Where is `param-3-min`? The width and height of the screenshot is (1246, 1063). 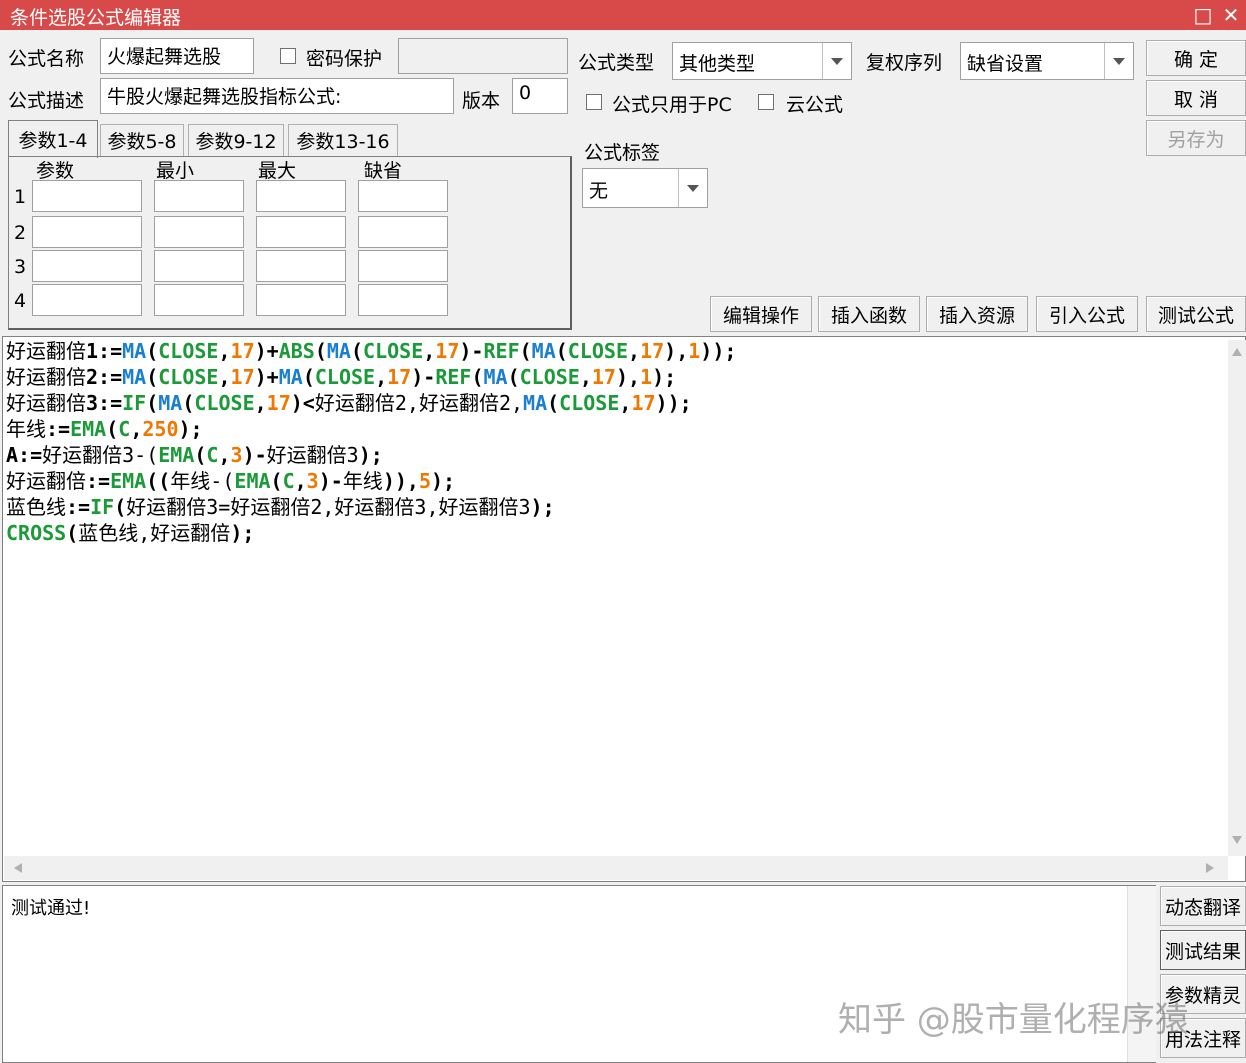 param-3-min is located at coordinates (199, 266).